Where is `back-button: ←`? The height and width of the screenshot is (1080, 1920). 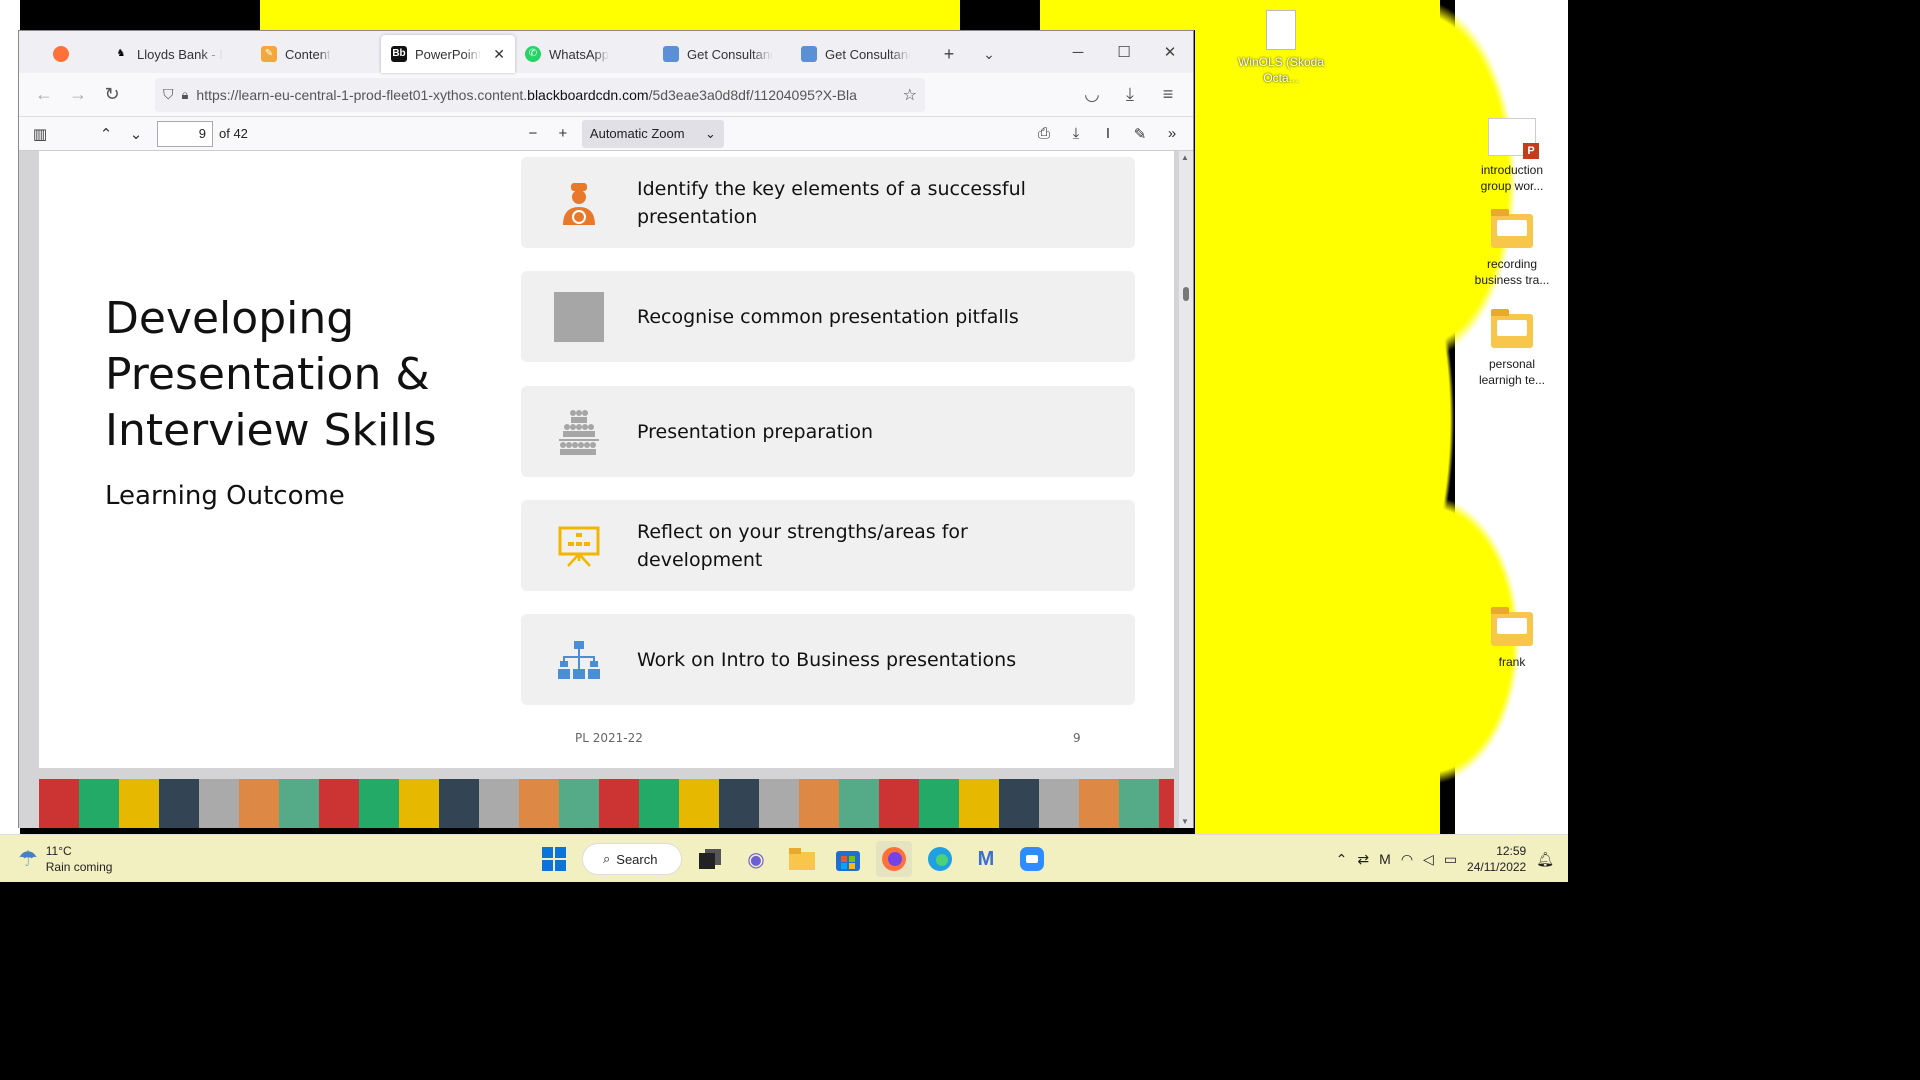
back-button: ← is located at coordinates (44, 95).